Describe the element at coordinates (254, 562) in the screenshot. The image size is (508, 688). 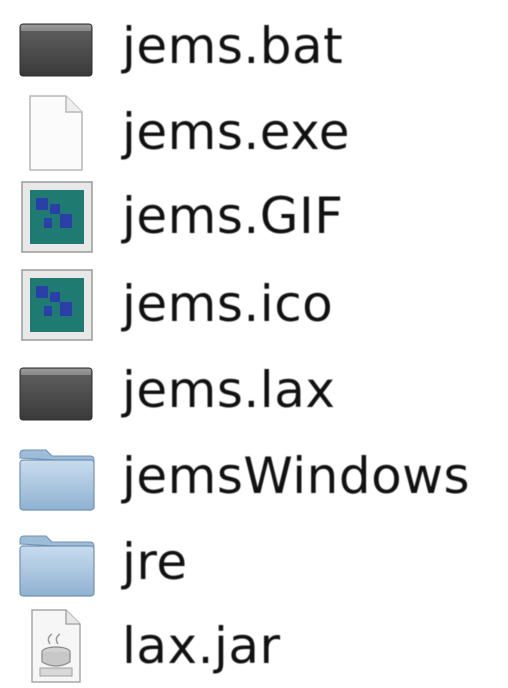
I see `file-row-jre: jre` at that location.